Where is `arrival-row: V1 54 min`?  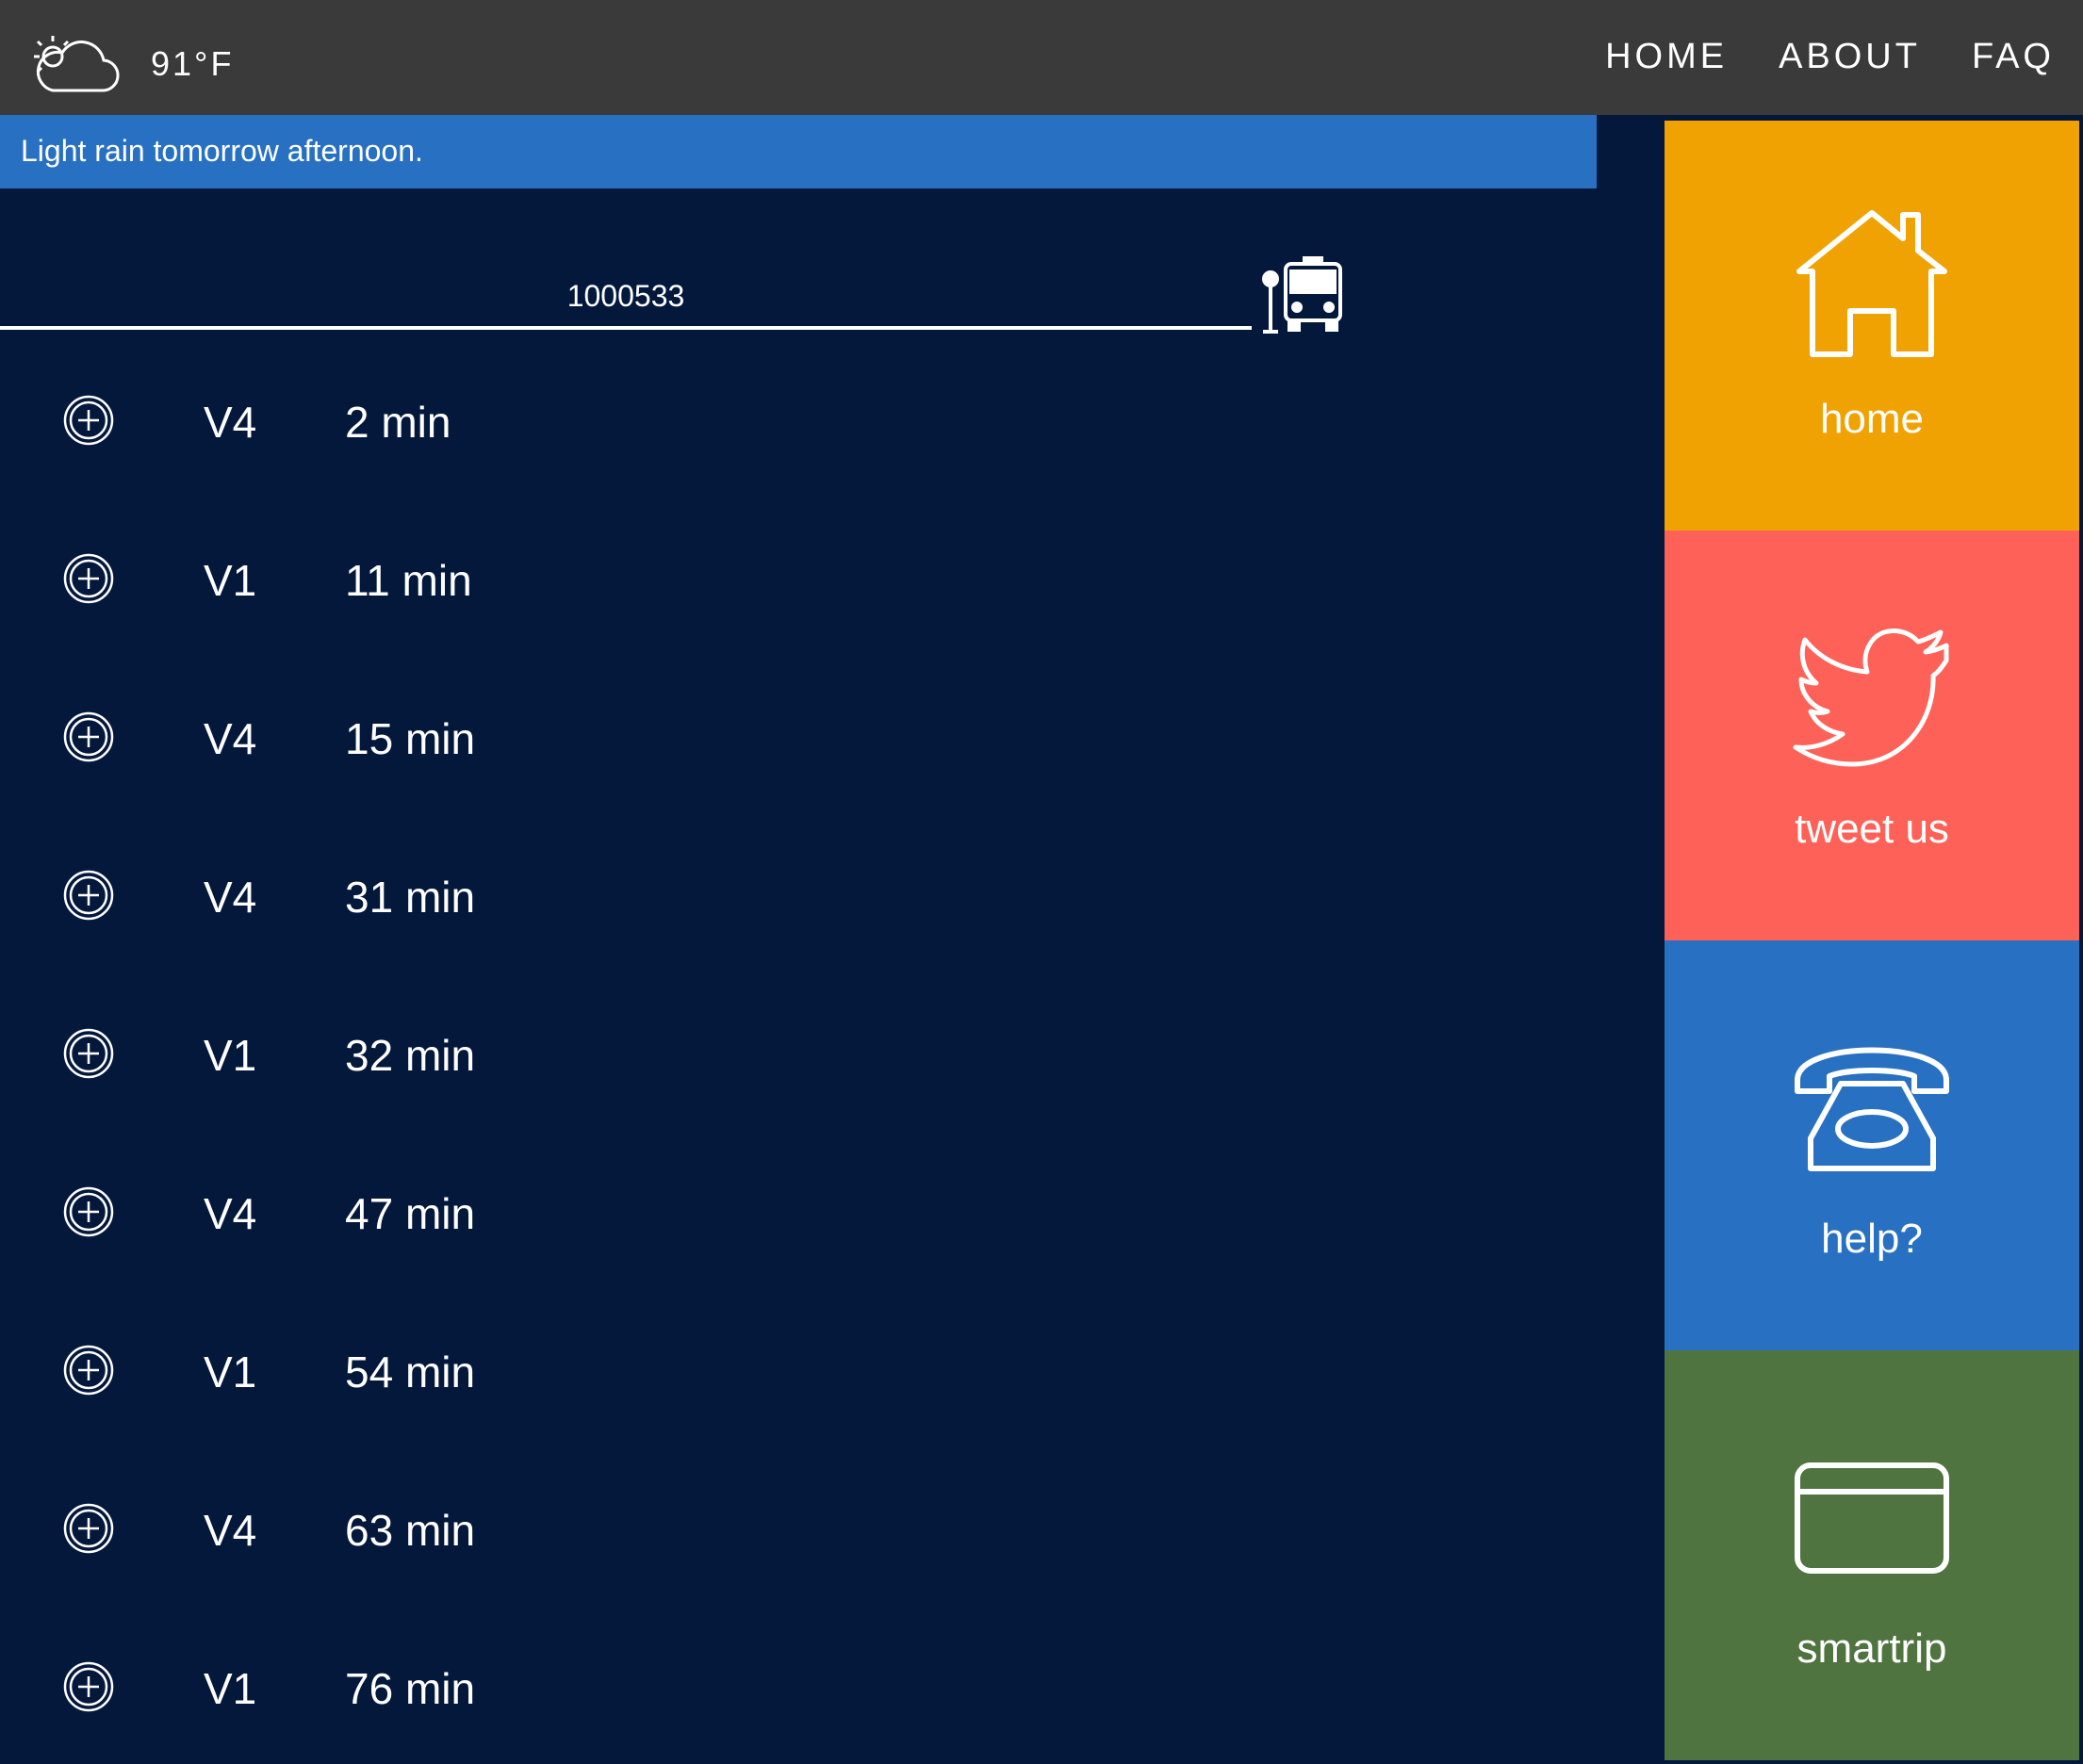 arrival-row: V1 54 min is located at coordinates (798, 1368).